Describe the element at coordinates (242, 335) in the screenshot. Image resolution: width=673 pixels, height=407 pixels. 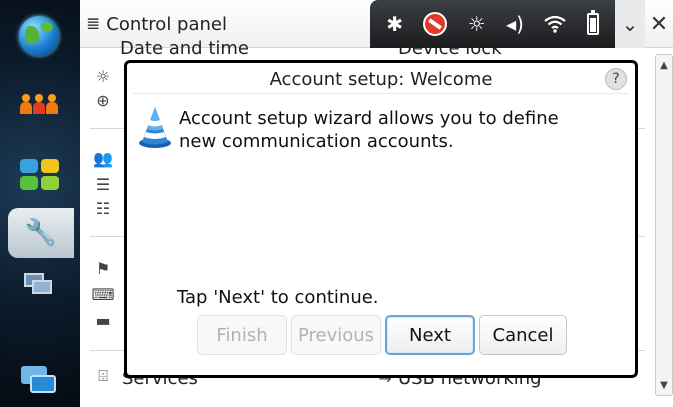
I see `finish-button: Finish` at that location.